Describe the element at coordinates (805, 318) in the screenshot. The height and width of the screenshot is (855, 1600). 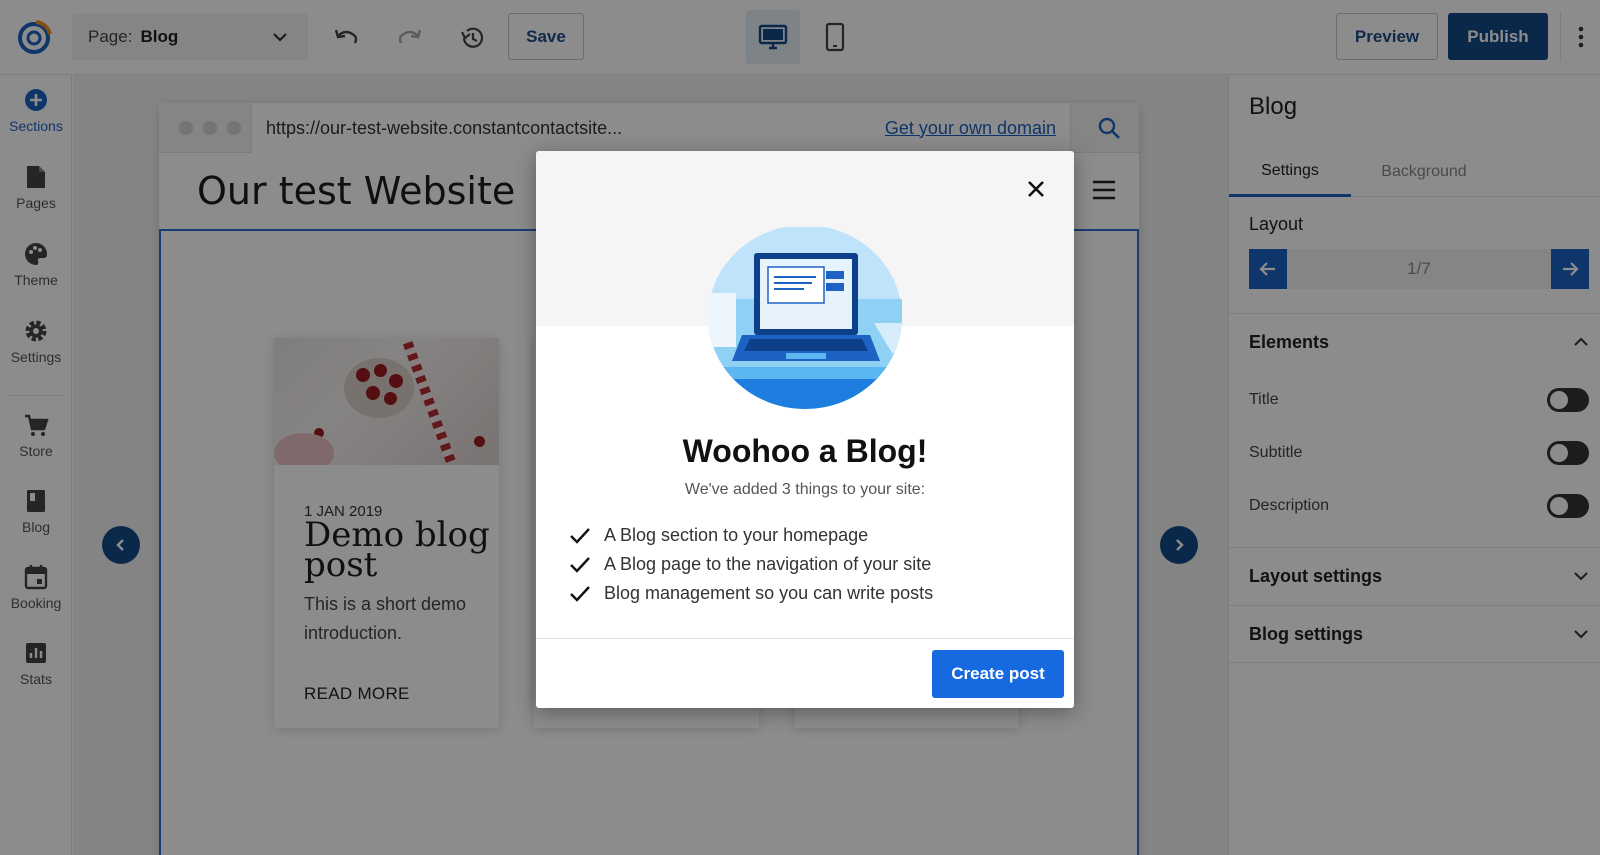
I see `laptop-illustration-icon` at that location.